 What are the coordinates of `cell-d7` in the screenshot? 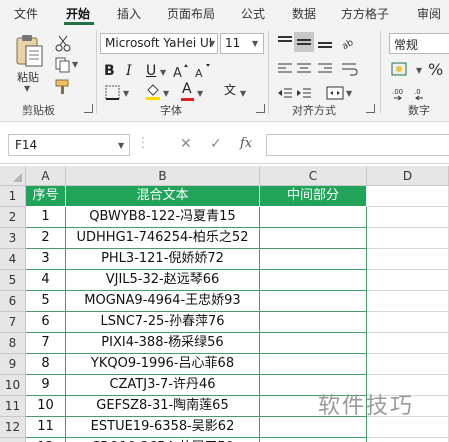 It's located at (408, 322).